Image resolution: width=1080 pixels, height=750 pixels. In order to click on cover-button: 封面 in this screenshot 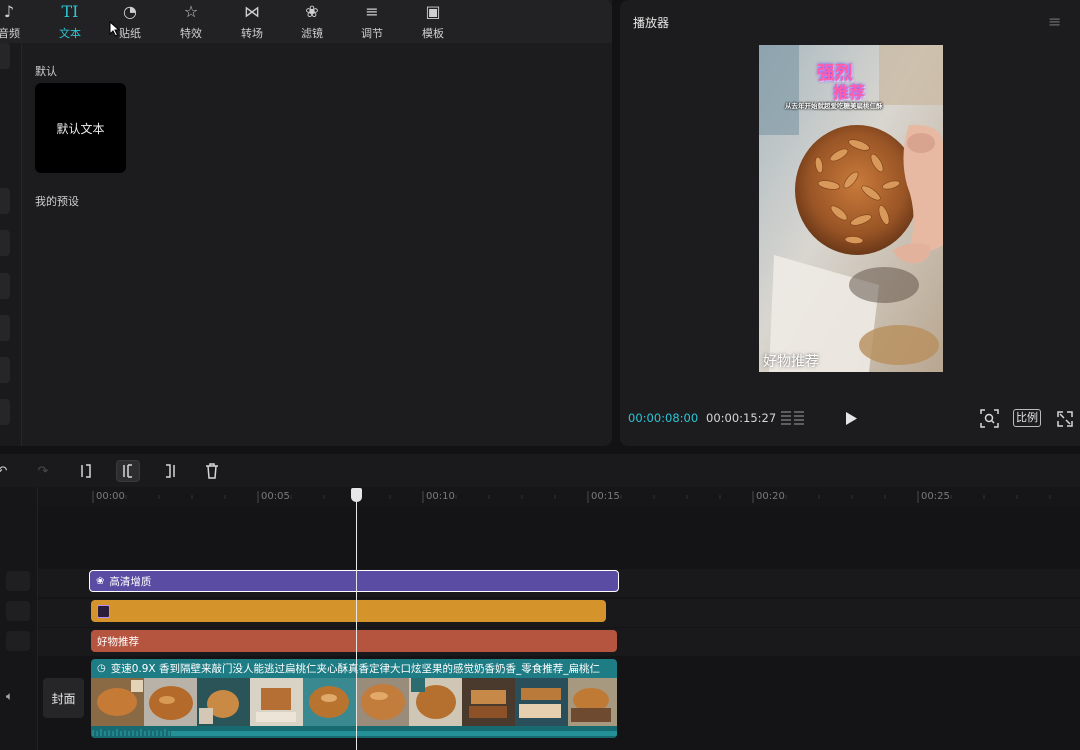, I will do `click(63, 698)`.